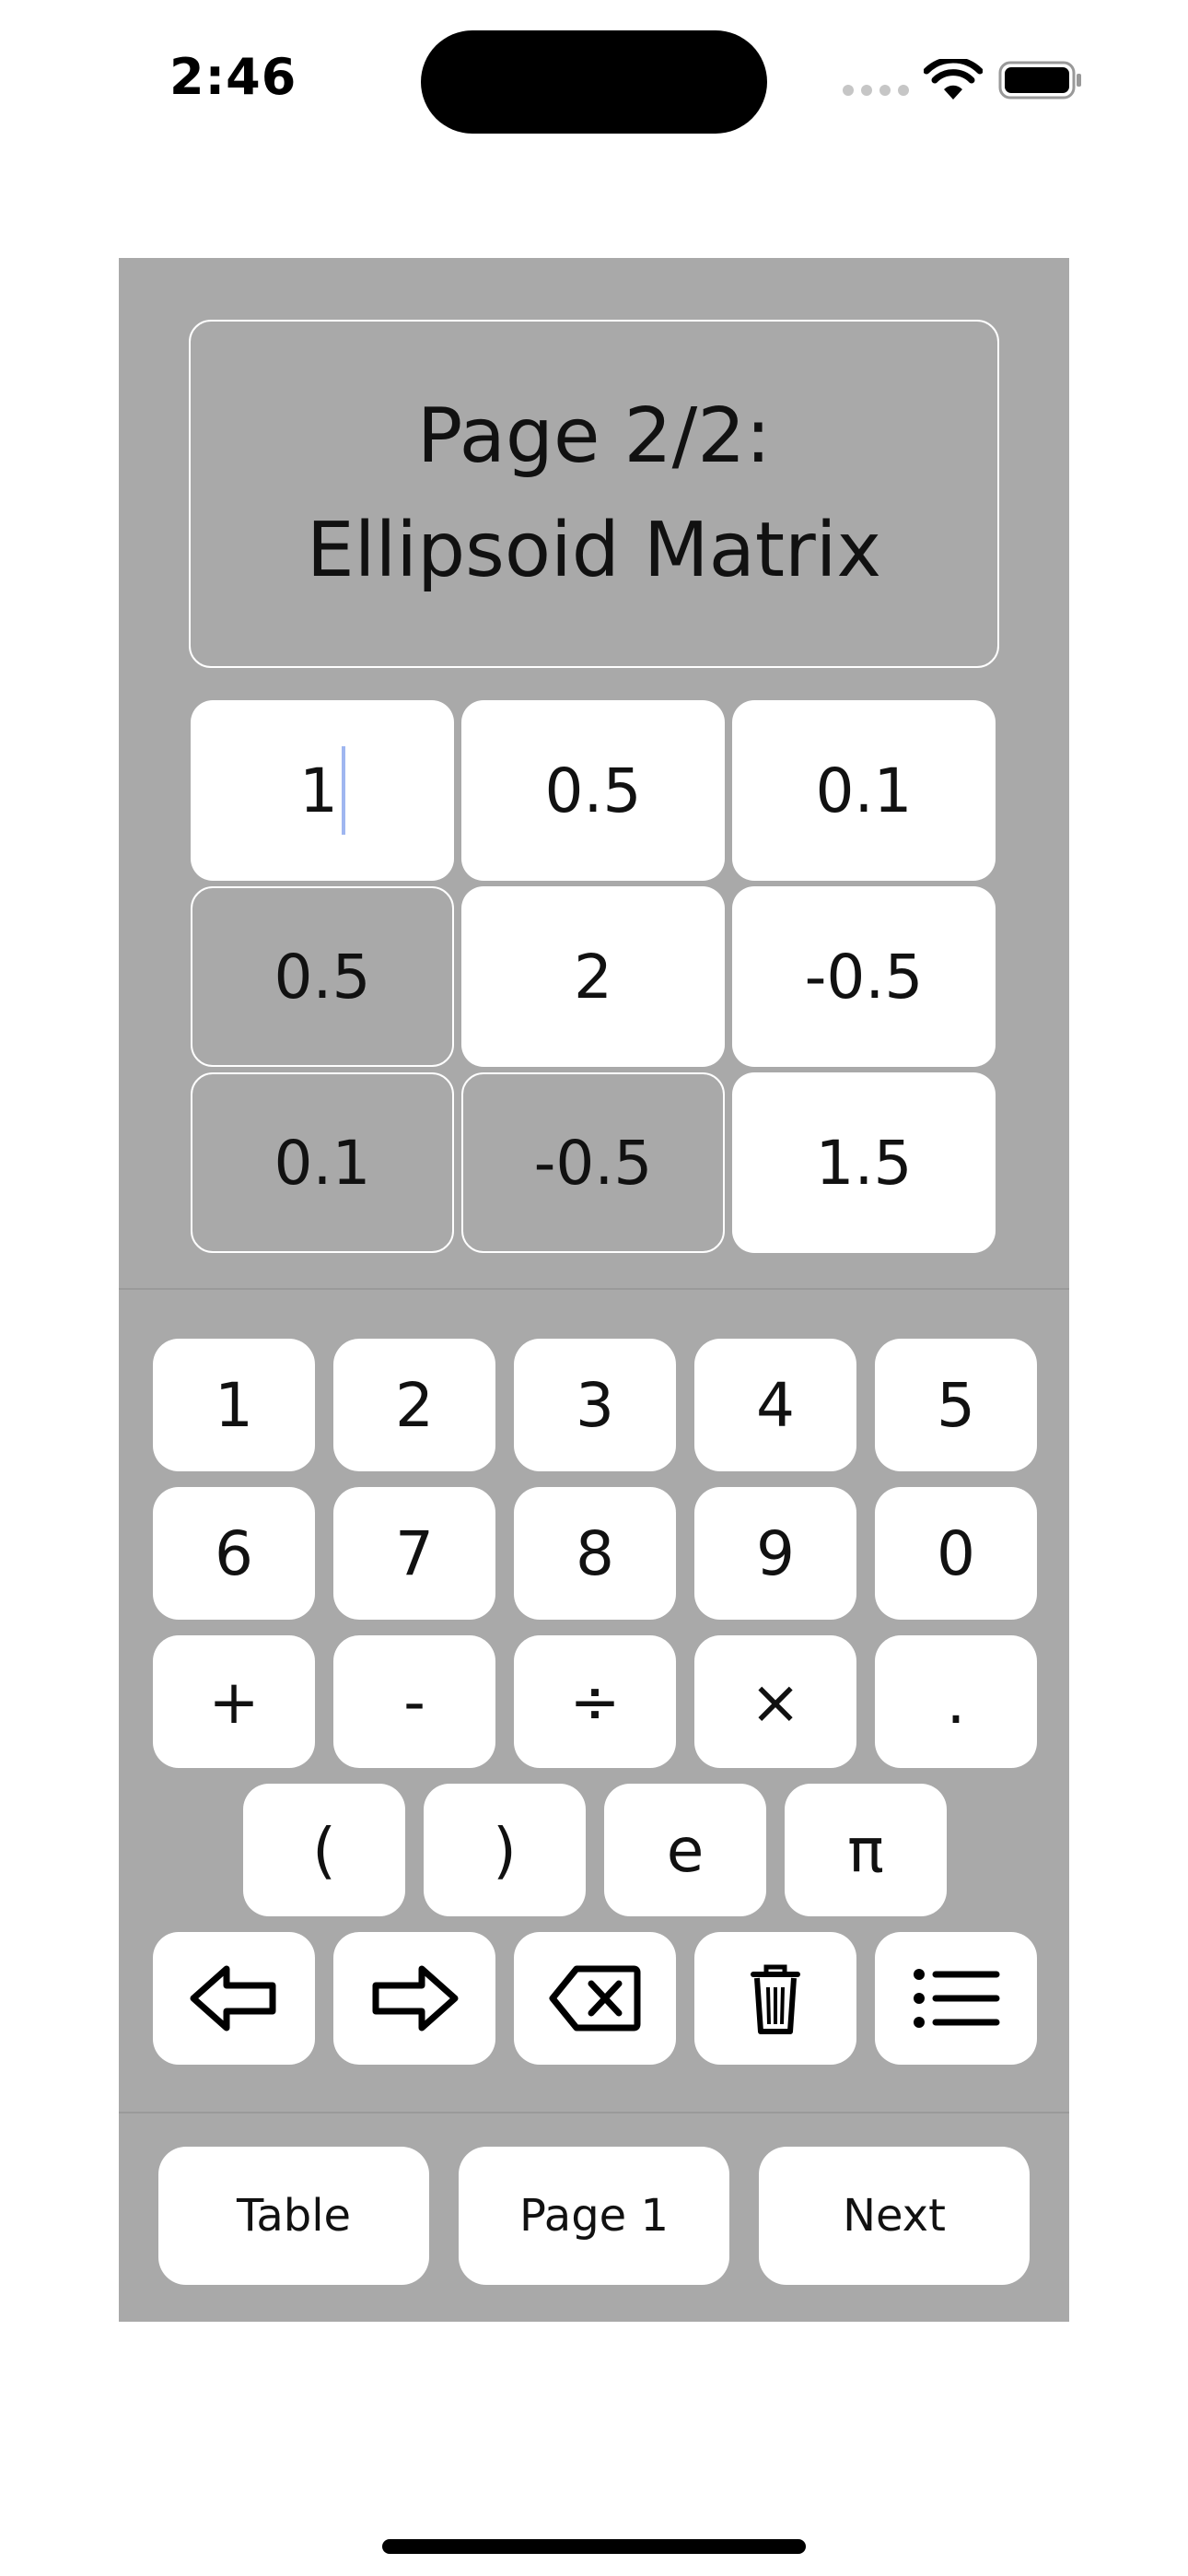 This screenshot has width=1188, height=2576. Describe the element at coordinates (233, 77) in the screenshot. I see `status-time: 2:46` at that location.